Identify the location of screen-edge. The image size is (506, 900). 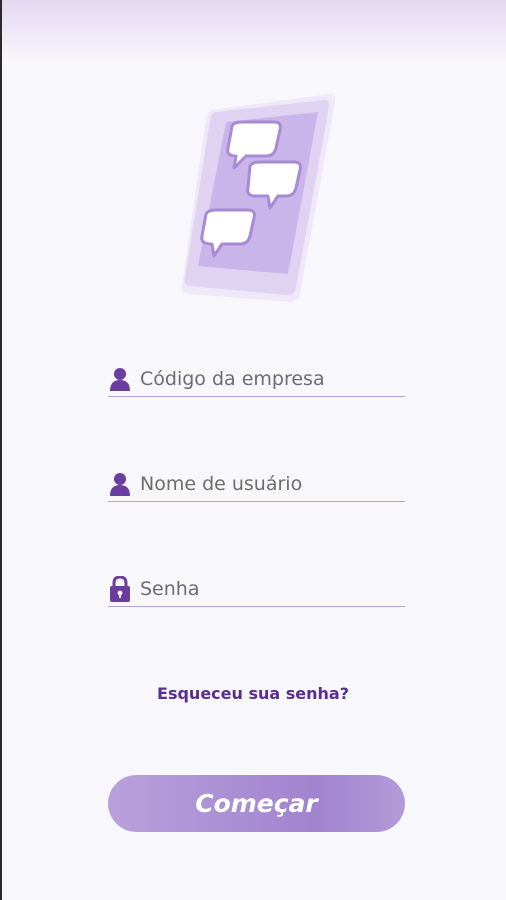
(1, 450).